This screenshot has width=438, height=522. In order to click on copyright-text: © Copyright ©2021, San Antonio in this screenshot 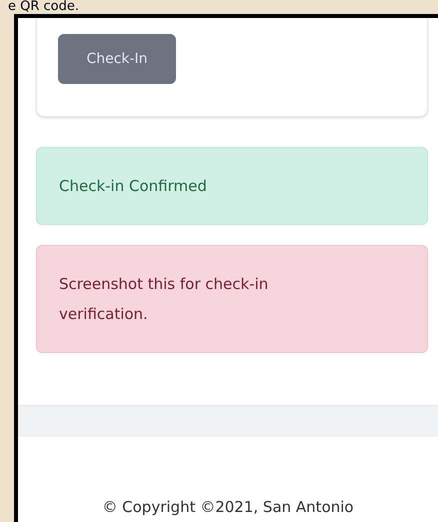, I will do `click(228, 507)`.